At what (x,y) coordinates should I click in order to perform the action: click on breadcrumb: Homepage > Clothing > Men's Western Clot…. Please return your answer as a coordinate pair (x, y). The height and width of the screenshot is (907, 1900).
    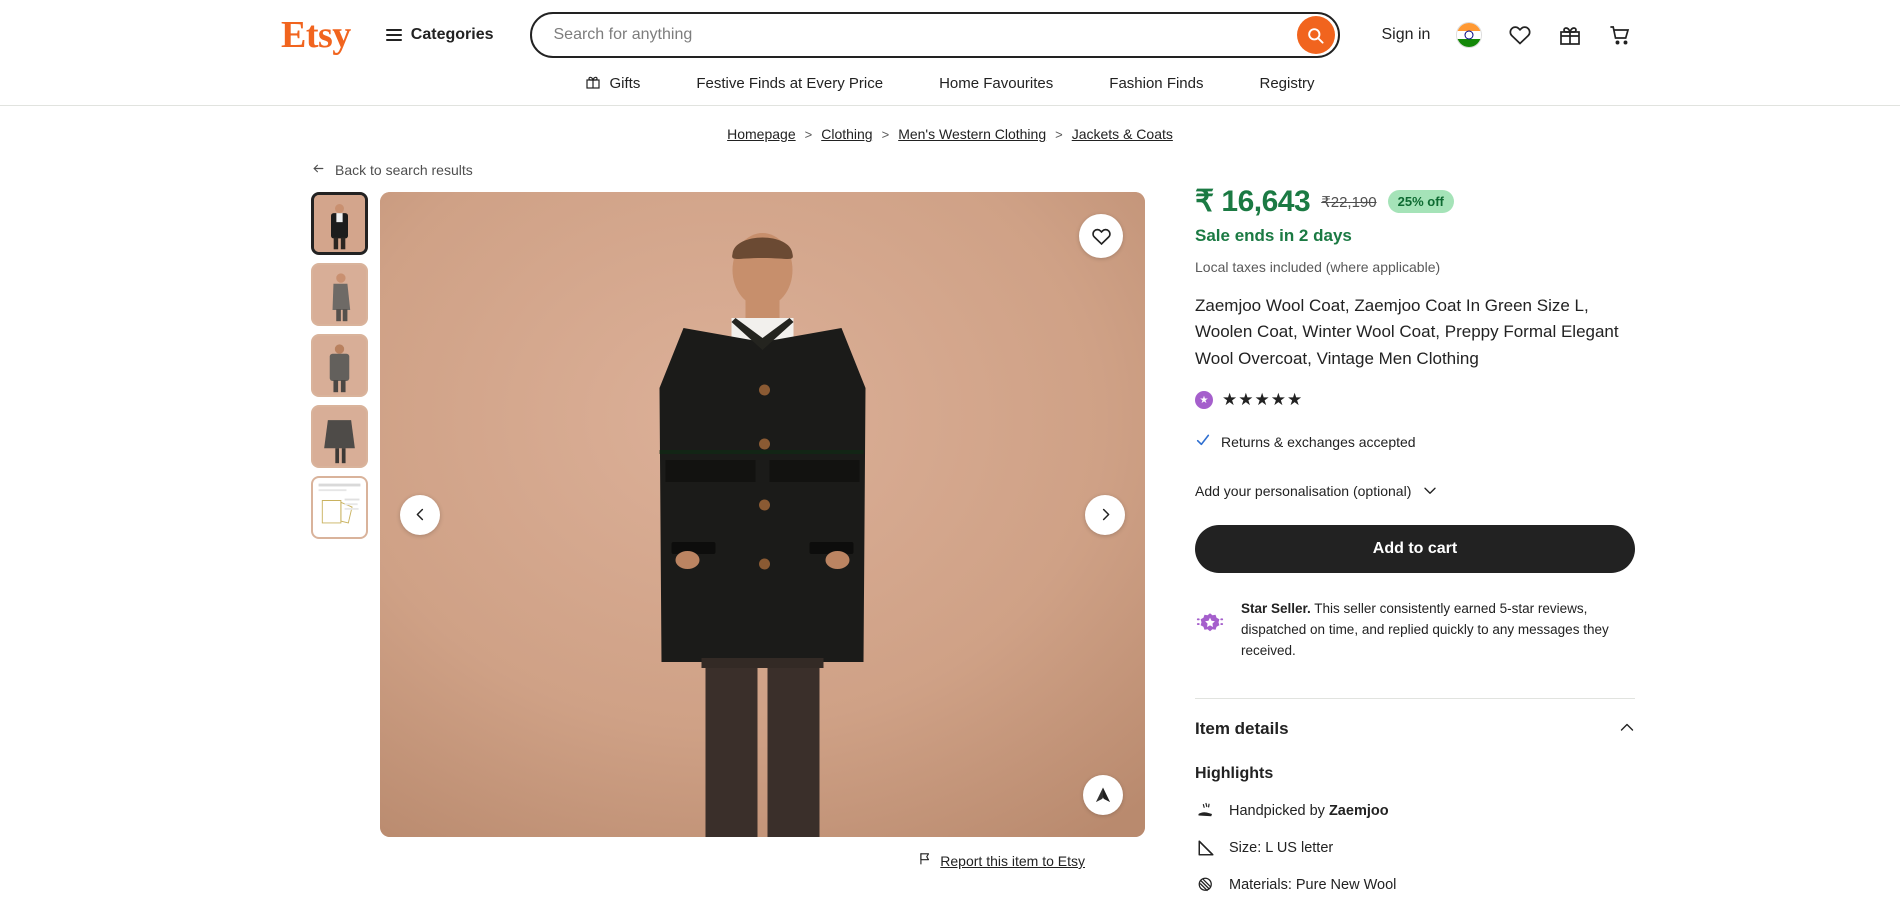
    Looking at the image, I should click on (950, 127).